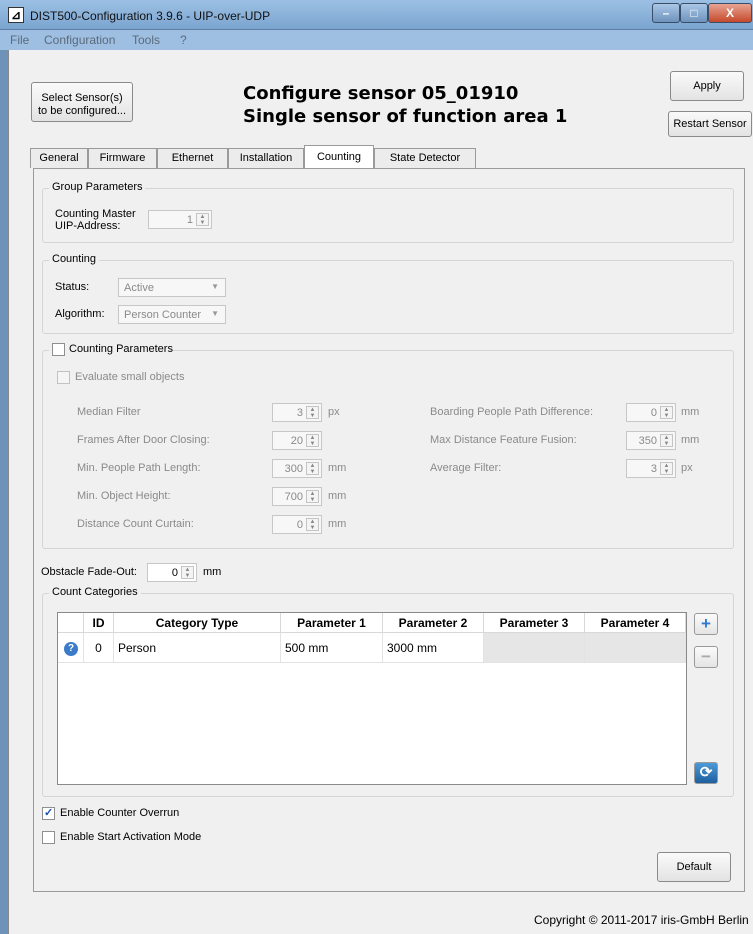 This screenshot has height=934, width=753. I want to click on group-parameters-title: Group Parameters, so click(97, 187).